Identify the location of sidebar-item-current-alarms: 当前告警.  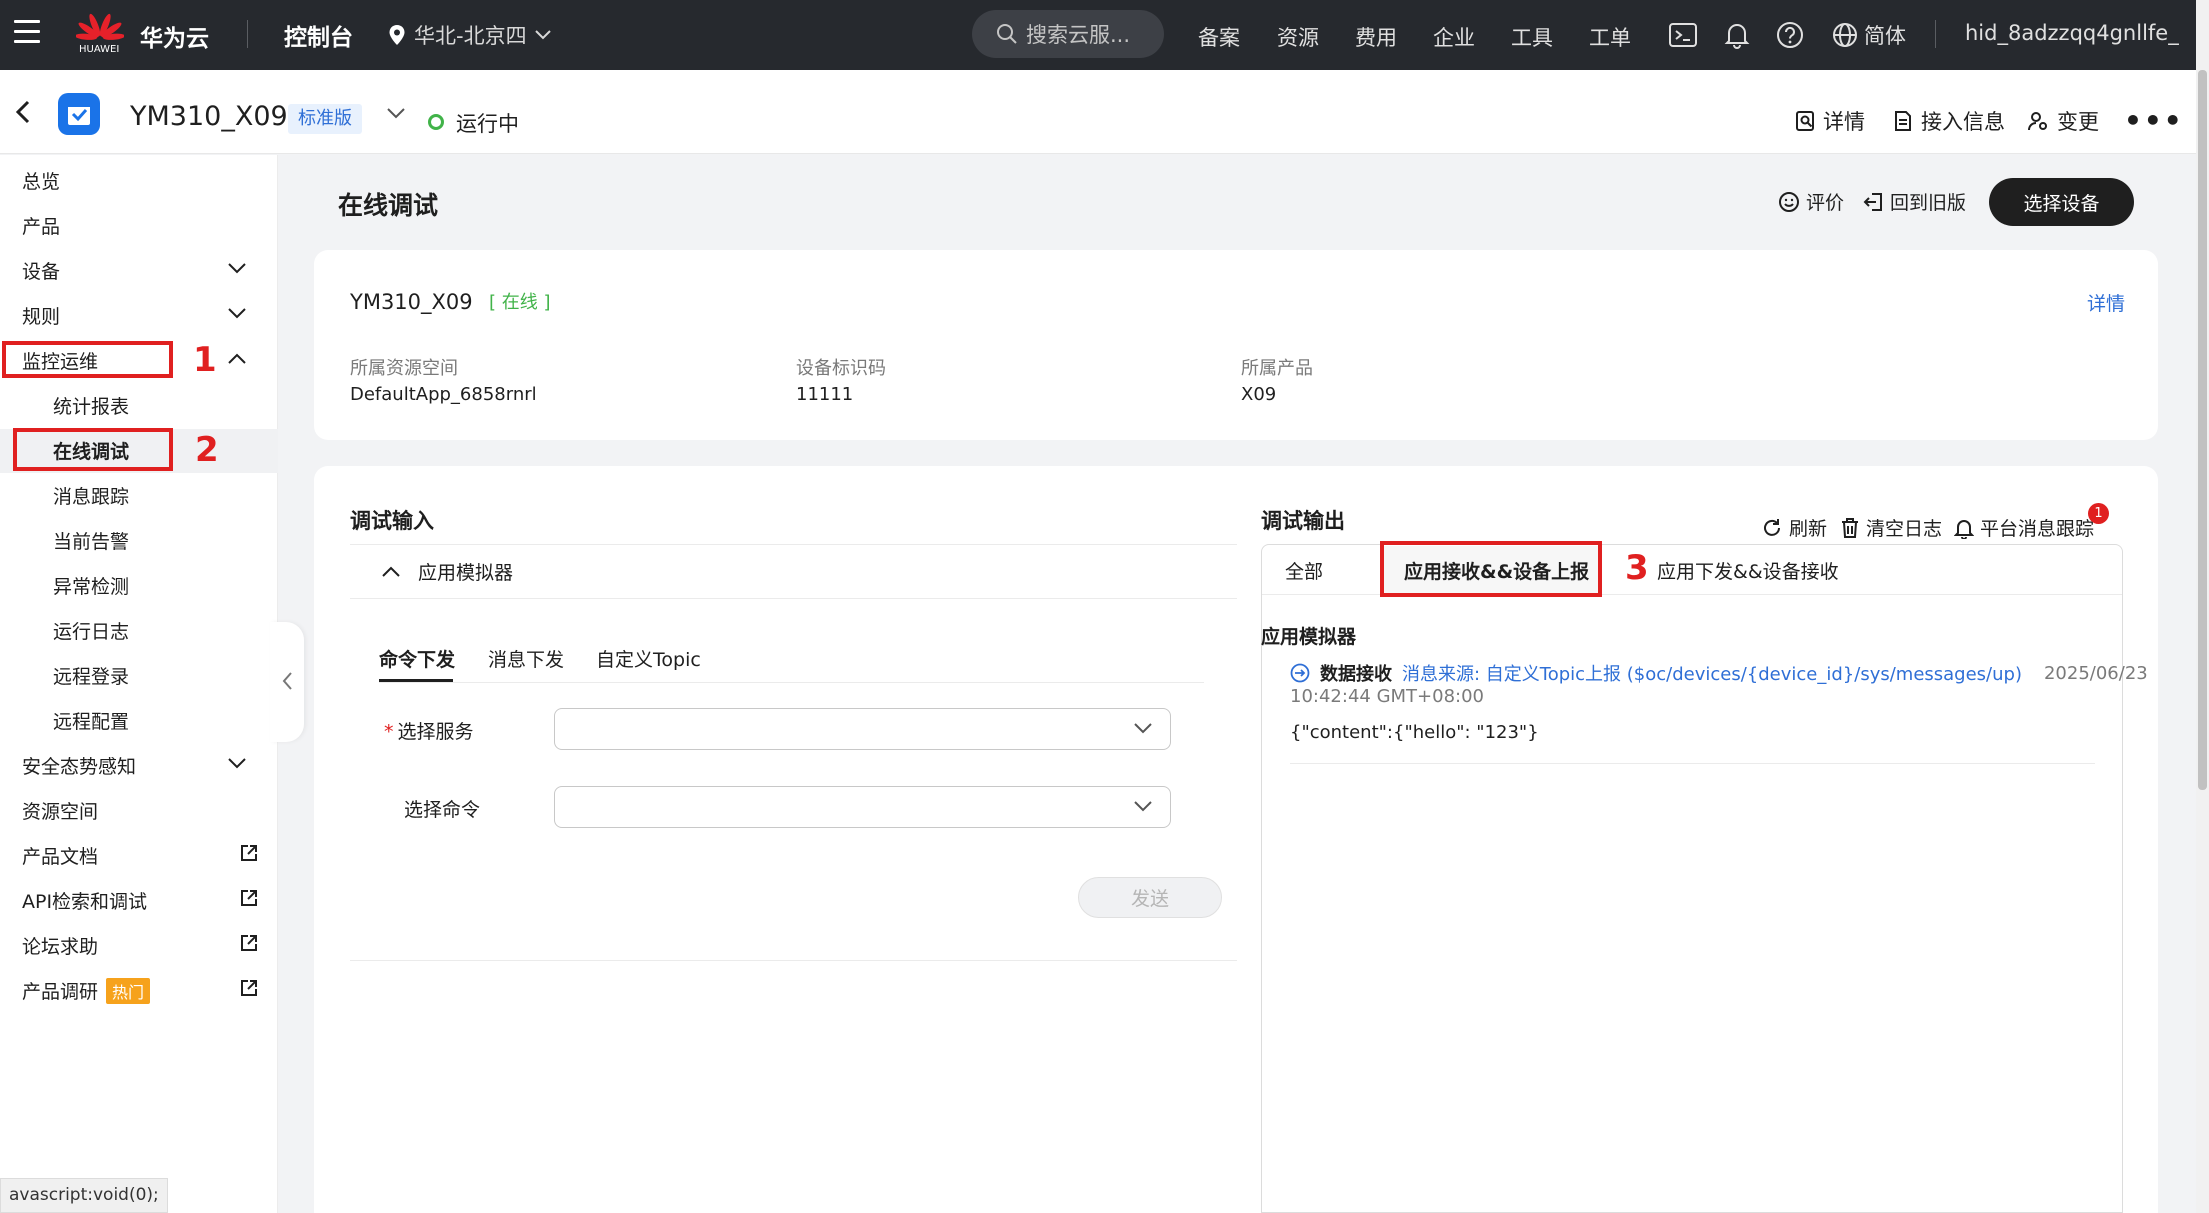
(91, 540).